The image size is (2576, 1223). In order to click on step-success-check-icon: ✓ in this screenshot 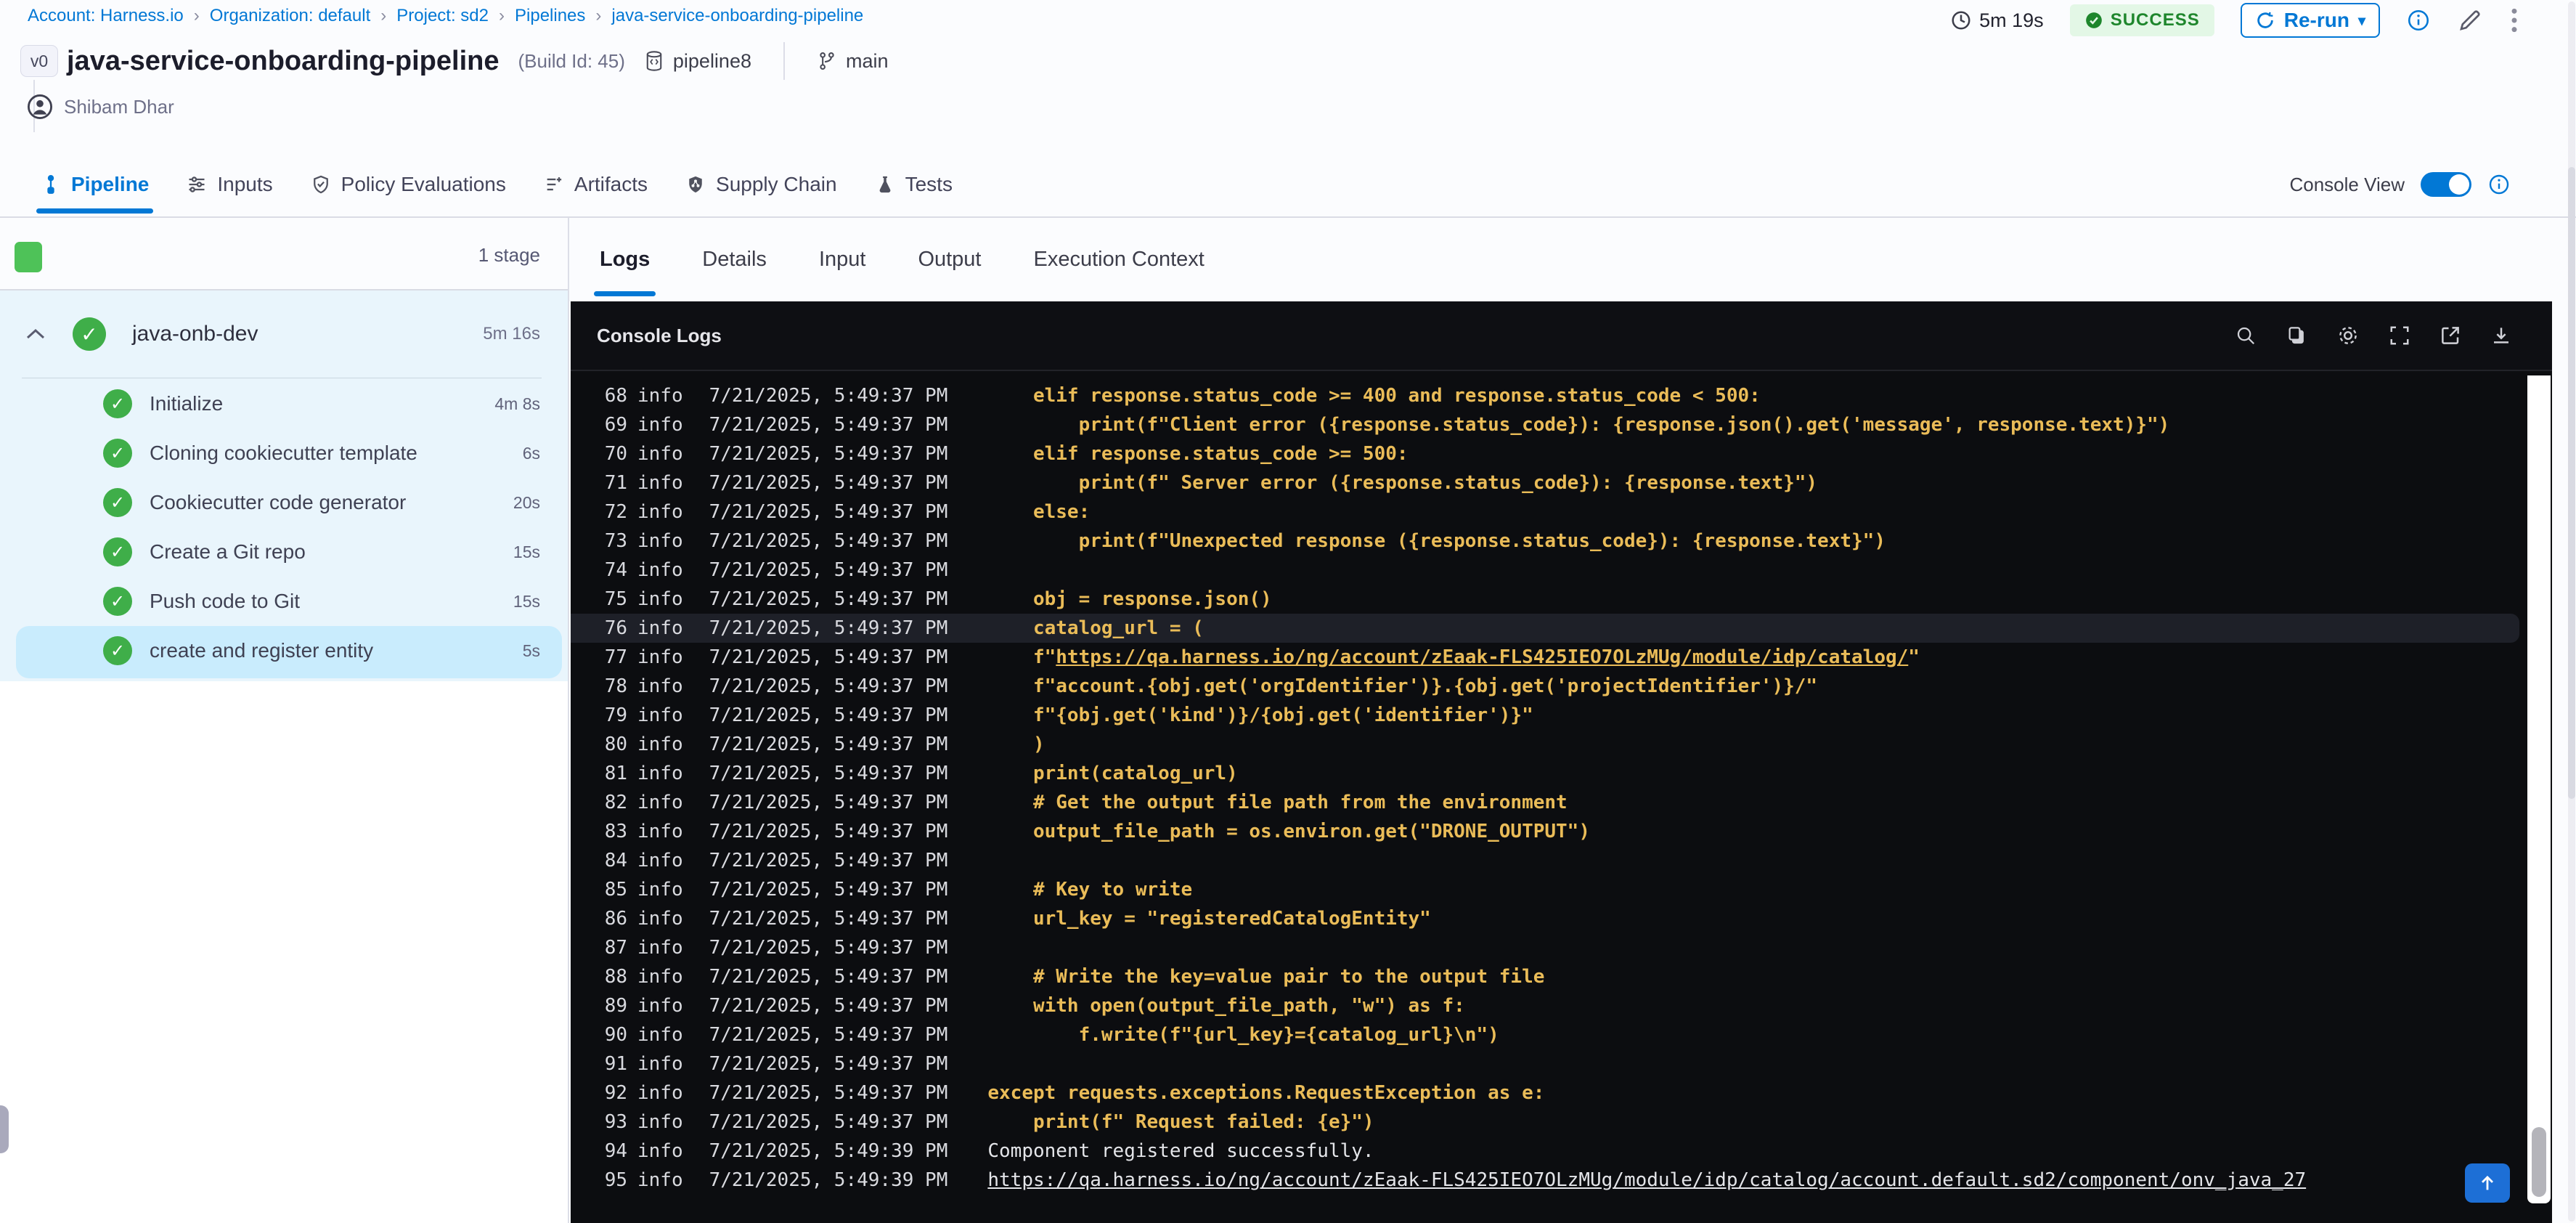, I will do `click(117, 650)`.